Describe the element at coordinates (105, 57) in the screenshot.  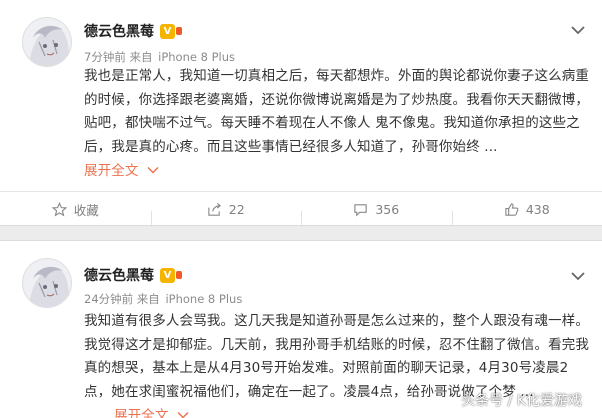
I see `post-time: 7分钟前` at that location.